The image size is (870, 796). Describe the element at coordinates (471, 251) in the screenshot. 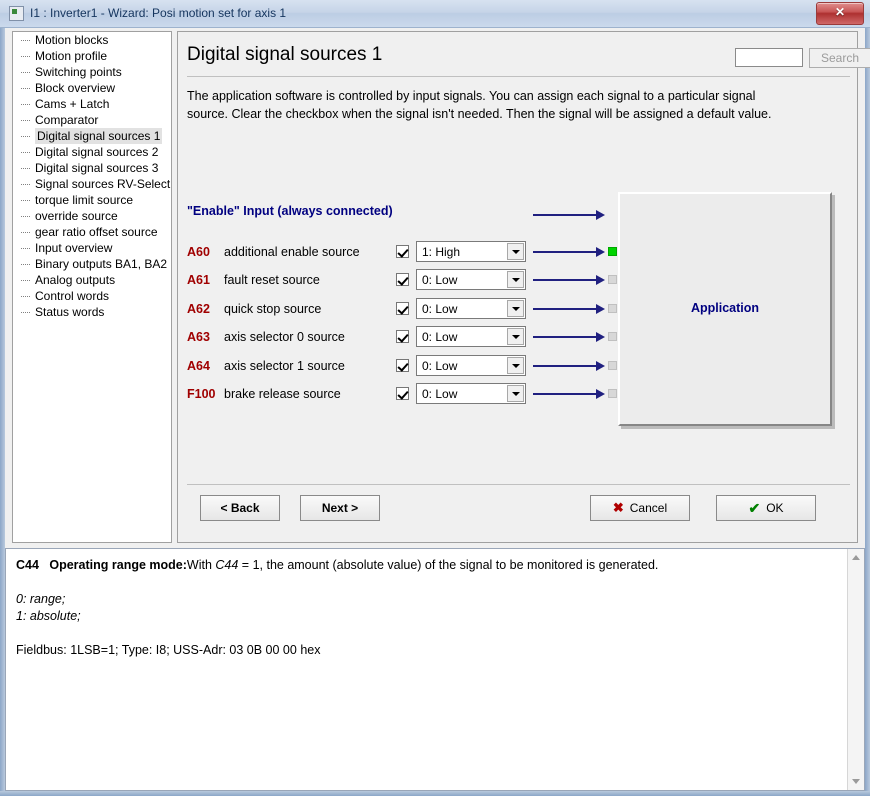

I see `signal-source-select: 1: High` at that location.